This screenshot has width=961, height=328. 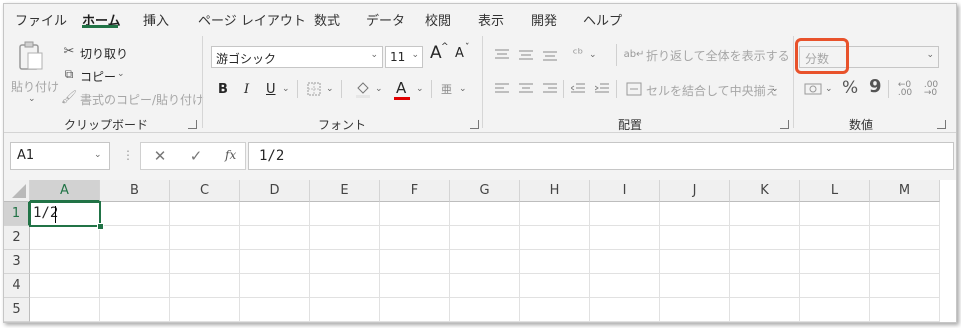 What do you see at coordinates (275, 191) in the screenshot?
I see `column-header-d: D` at bounding box center [275, 191].